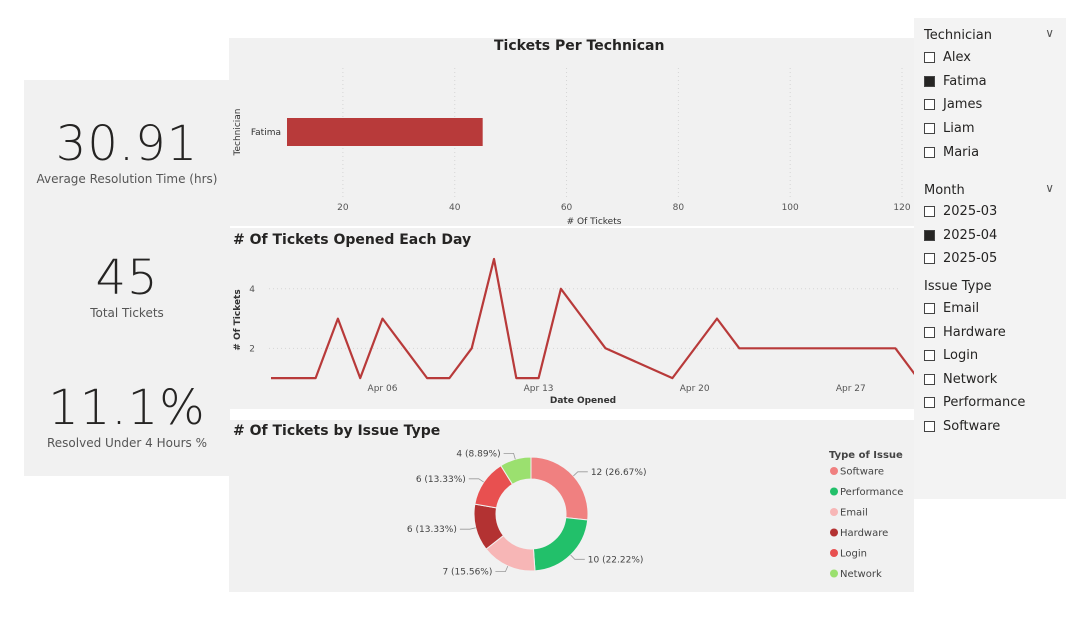  Describe the element at coordinates (961, 152) in the screenshot. I see `slicer-item-label: Maria` at that location.